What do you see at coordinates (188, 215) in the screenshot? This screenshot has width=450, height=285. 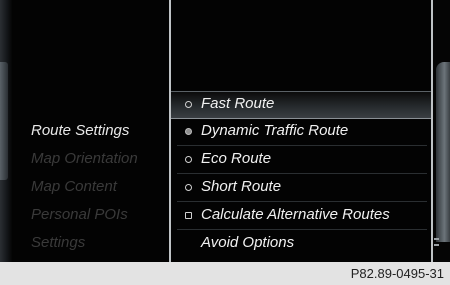 I see `checkbox-icon` at bounding box center [188, 215].